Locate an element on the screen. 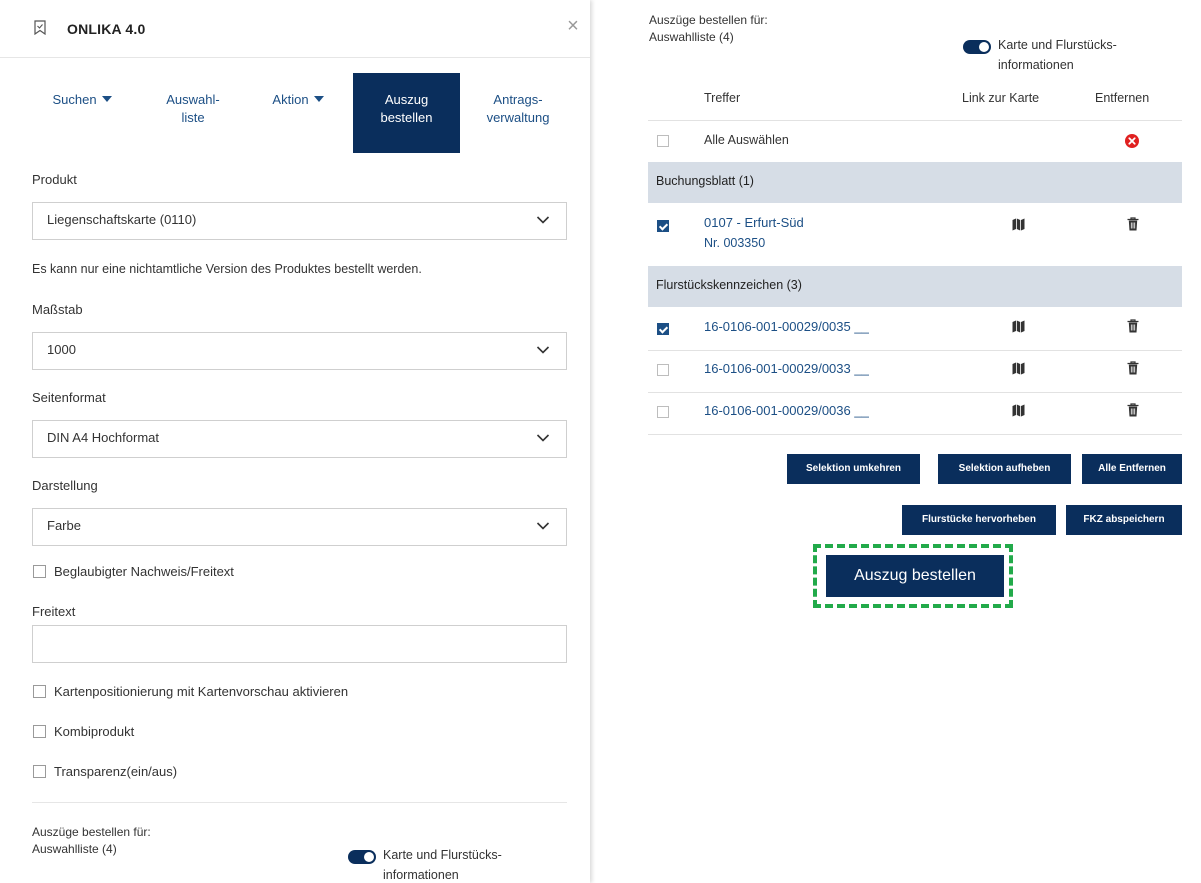 The width and height of the screenshot is (1201, 883). scale-select: 1000 is located at coordinates (299, 351).